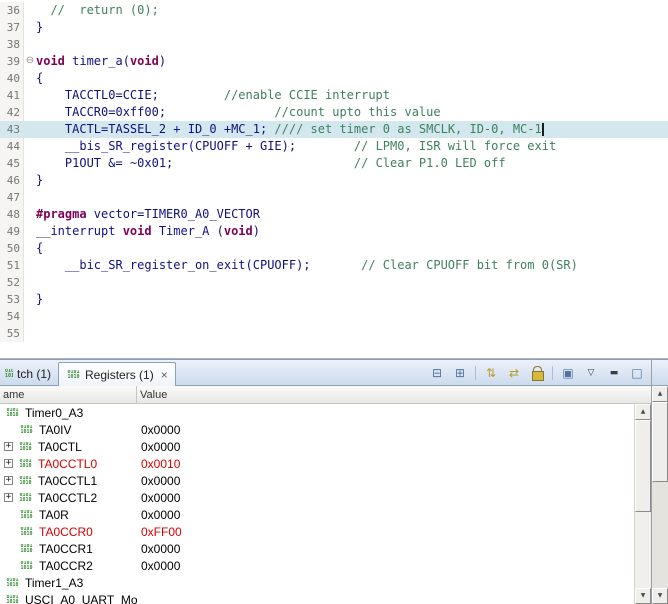 The height and width of the screenshot is (604, 668). Describe the element at coordinates (29, 374) in the screenshot. I see `tab-watch: 0101 1010 tch (1)` at that location.